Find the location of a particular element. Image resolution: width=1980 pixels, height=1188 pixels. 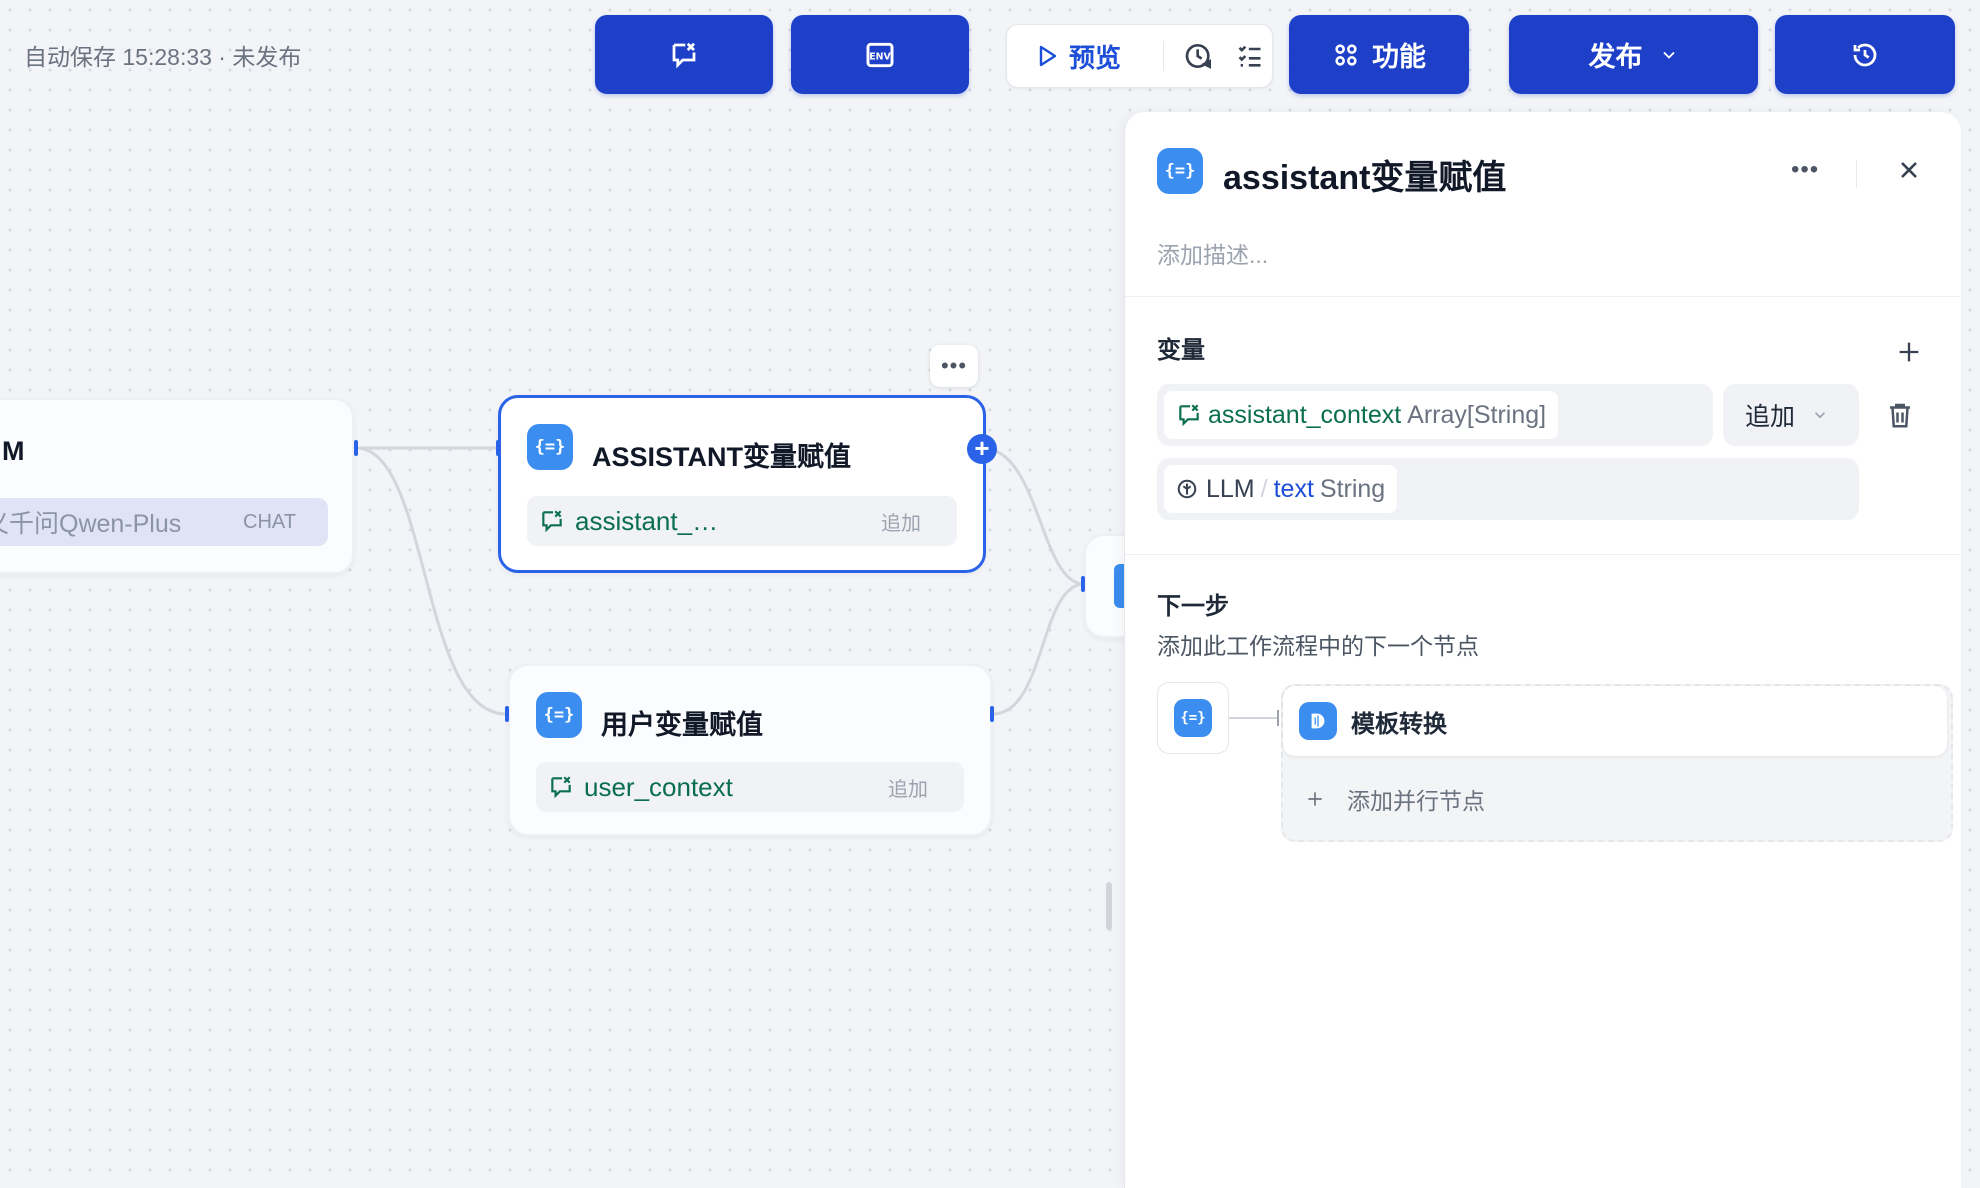

assistant-node-title: ASSISTANT变量赋值 is located at coordinates (722, 457).